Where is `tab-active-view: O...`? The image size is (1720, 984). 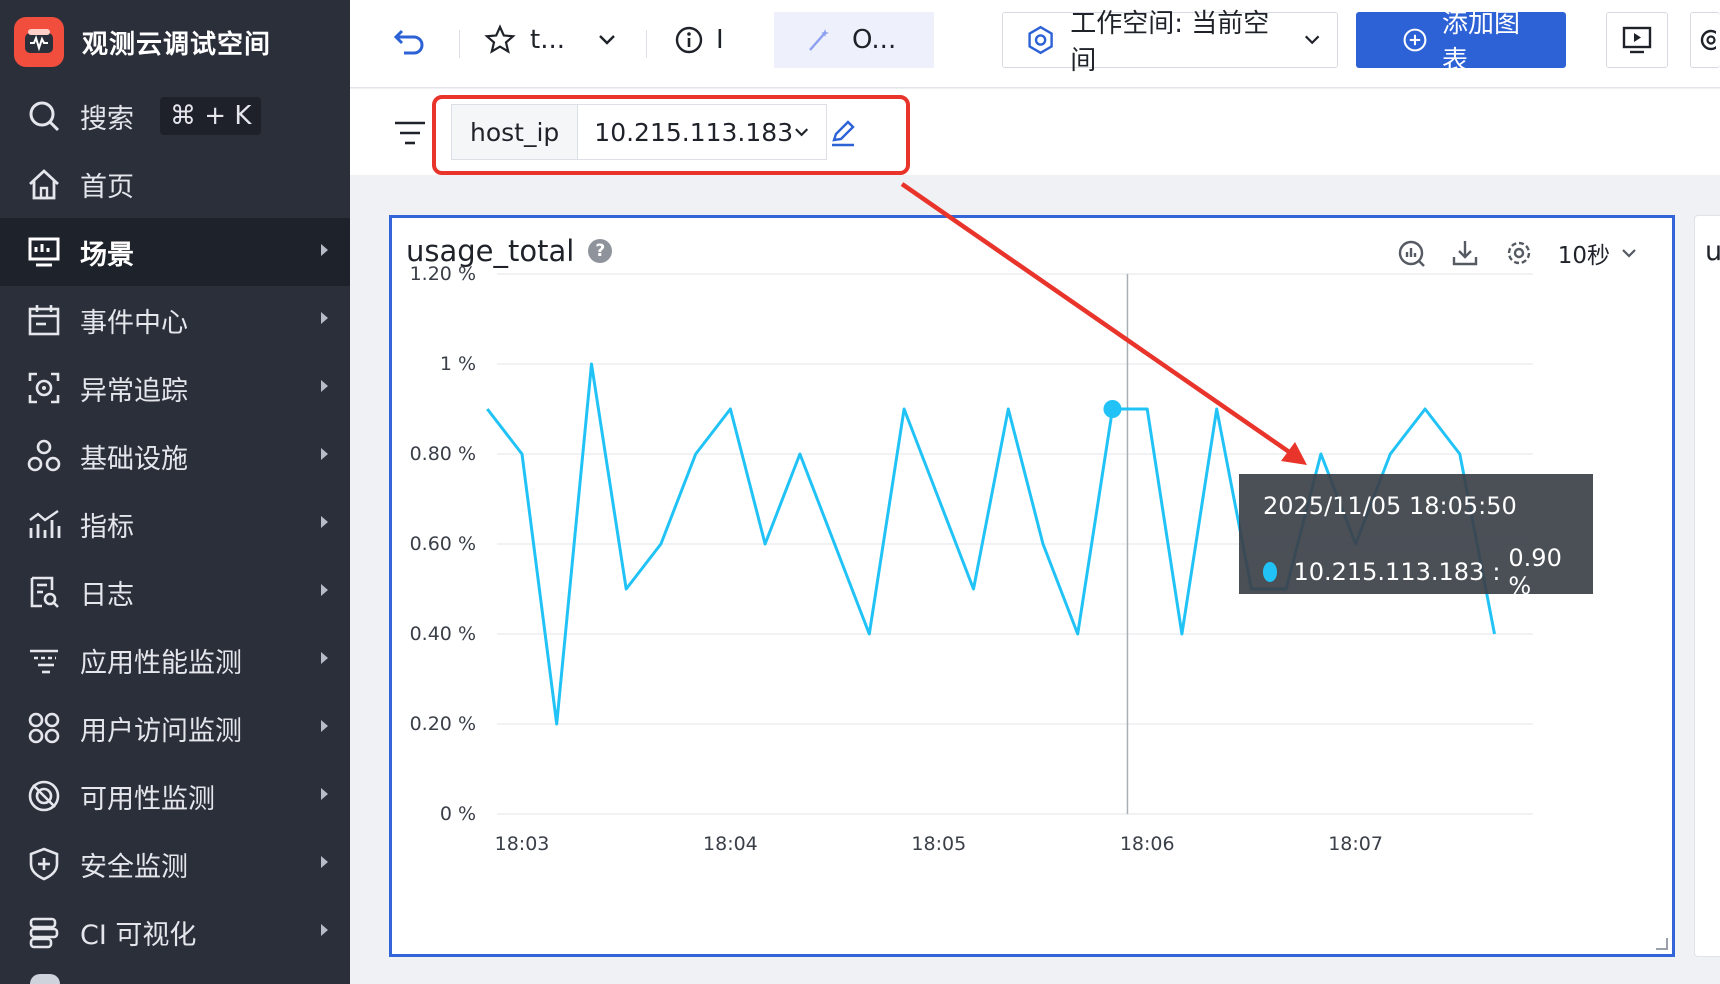 tab-active-view: O... is located at coordinates (854, 40).